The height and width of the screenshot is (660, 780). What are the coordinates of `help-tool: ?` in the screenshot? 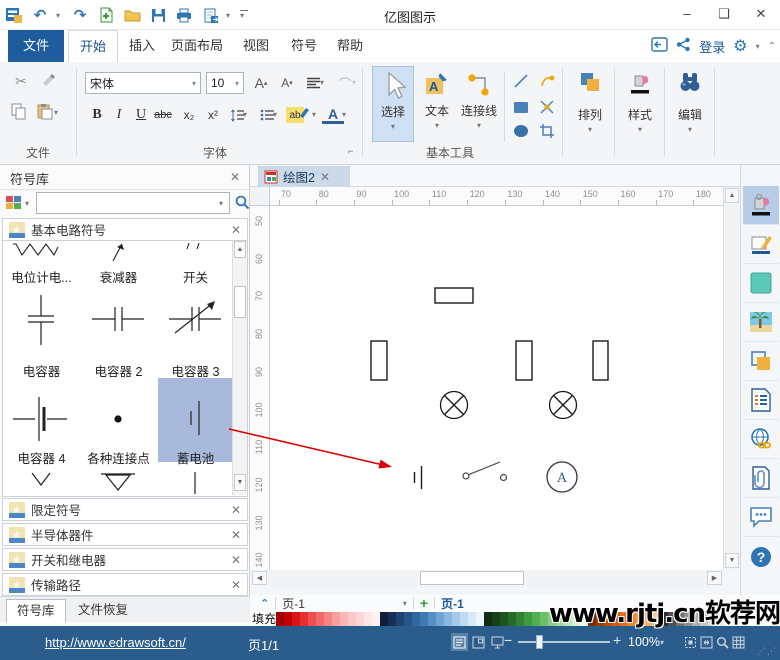 It's located at (761, 556).